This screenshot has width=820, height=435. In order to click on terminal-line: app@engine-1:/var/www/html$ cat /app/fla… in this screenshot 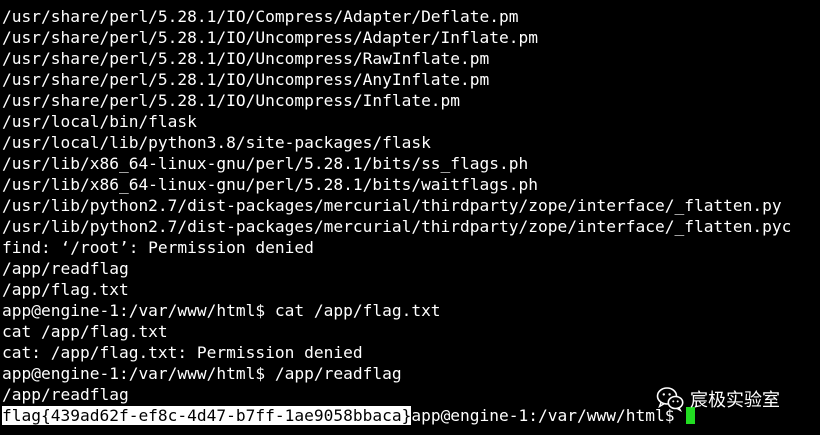, I will do `click(221, 310)`.